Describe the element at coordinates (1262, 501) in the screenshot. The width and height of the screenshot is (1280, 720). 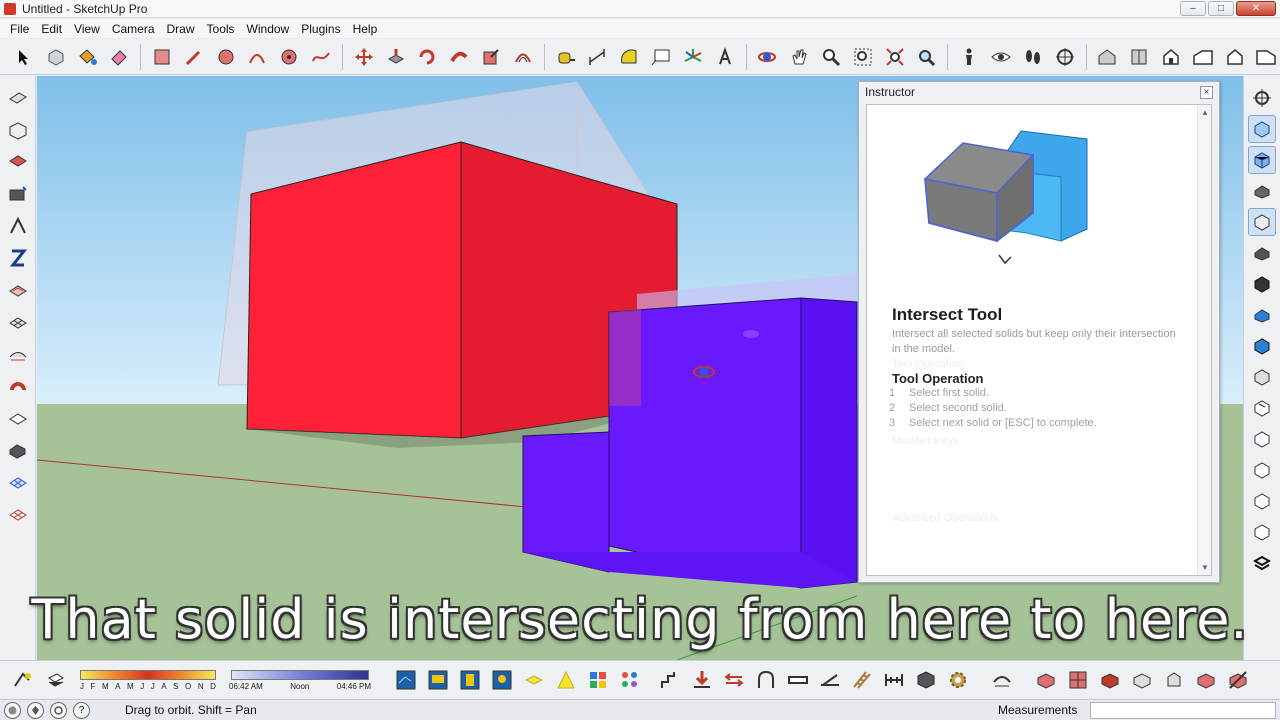
I see `trim-button` at that location.